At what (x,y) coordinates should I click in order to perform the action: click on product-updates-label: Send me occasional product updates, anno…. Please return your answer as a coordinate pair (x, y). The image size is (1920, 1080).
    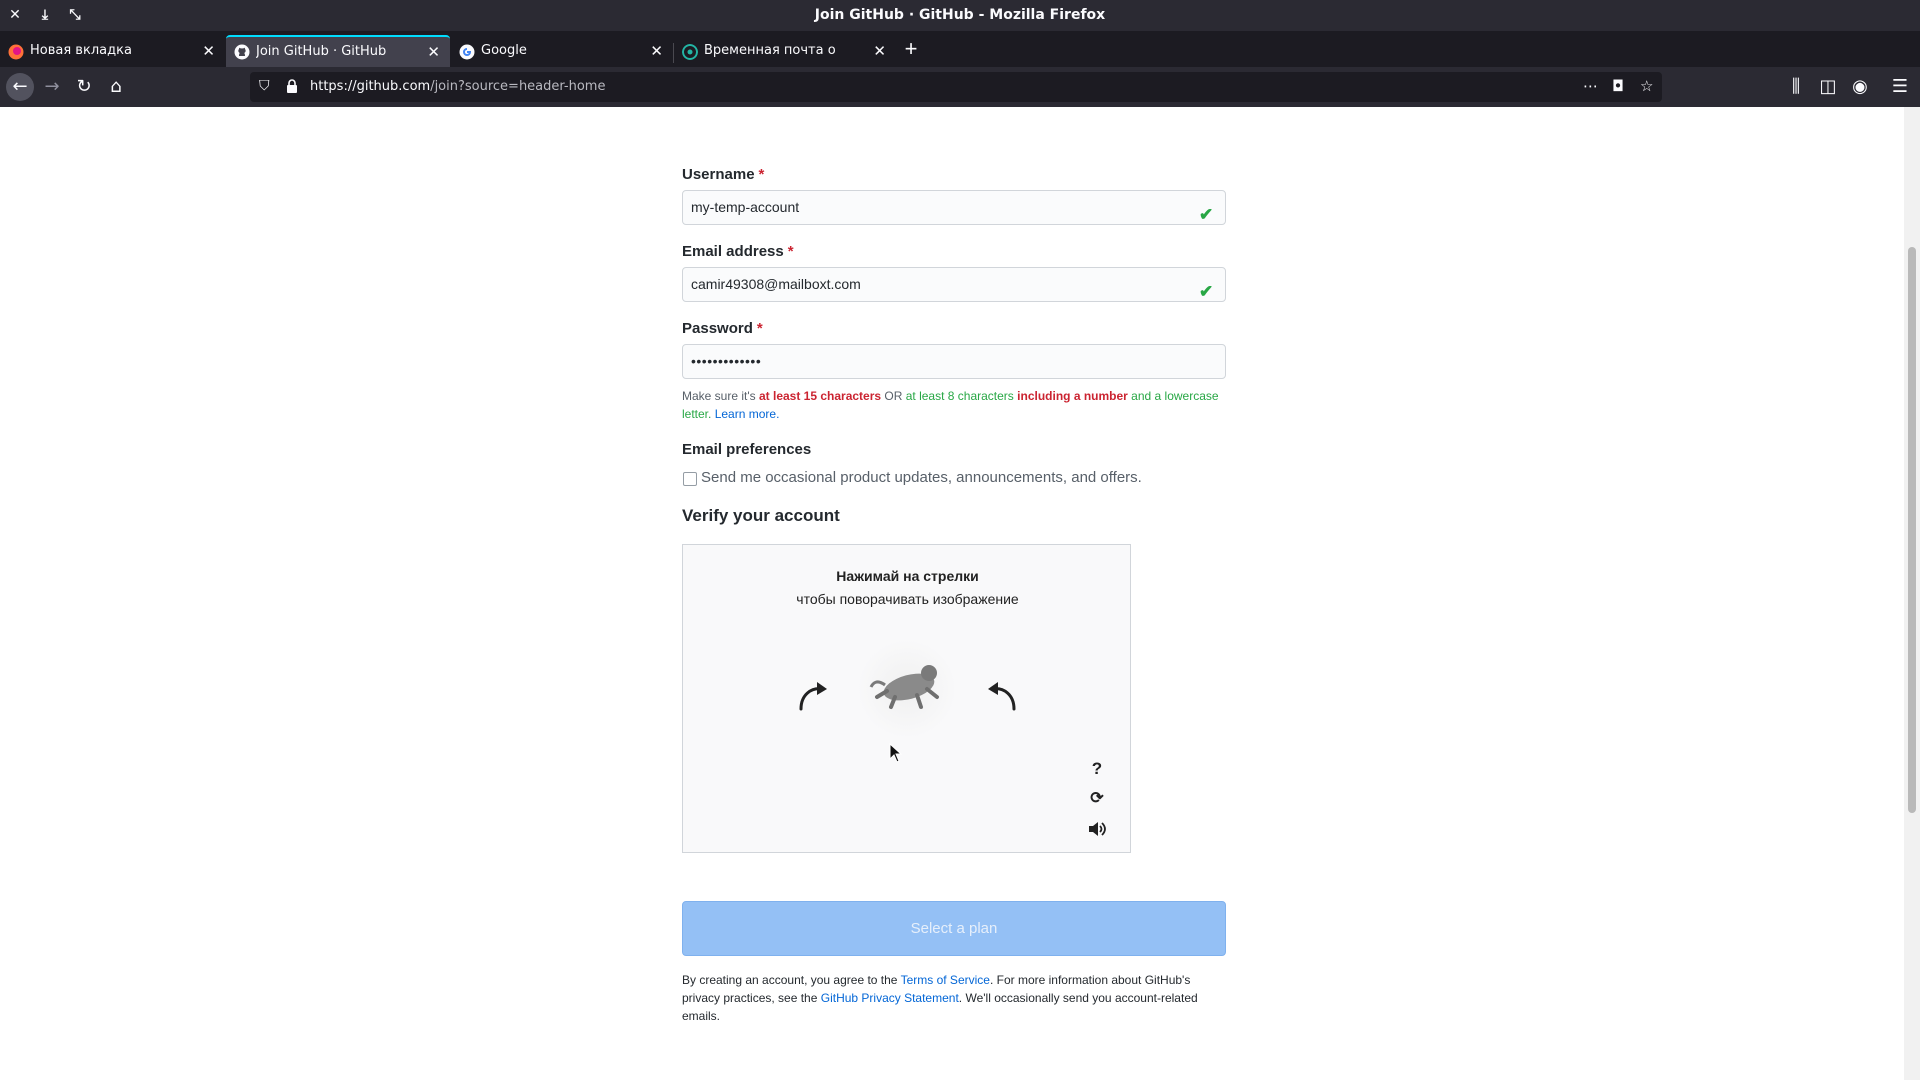
    Looking at the image, I should click on (921, 477).